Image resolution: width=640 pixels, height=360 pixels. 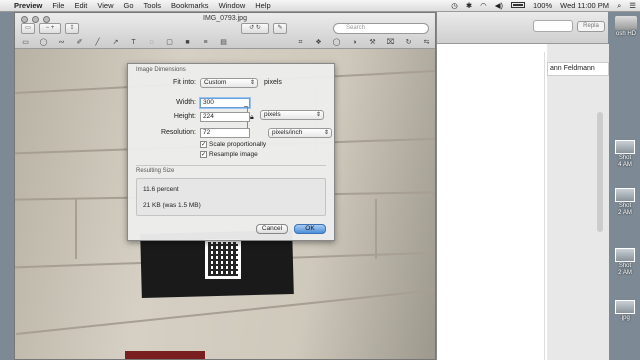 I want to click on scale-row: ✓ Scale proportionally, so click(x=231, y=146).